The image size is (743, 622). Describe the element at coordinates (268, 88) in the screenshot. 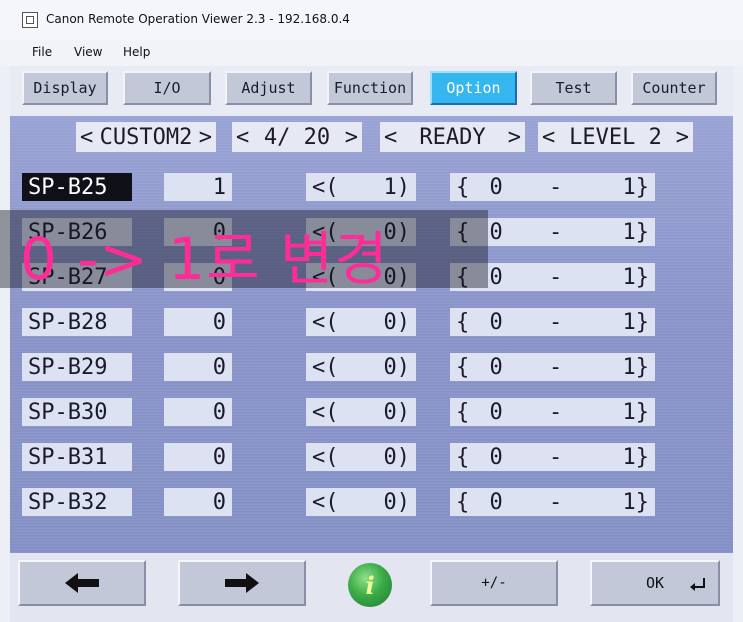

I see `tab-adjust: Adjust` at that location.